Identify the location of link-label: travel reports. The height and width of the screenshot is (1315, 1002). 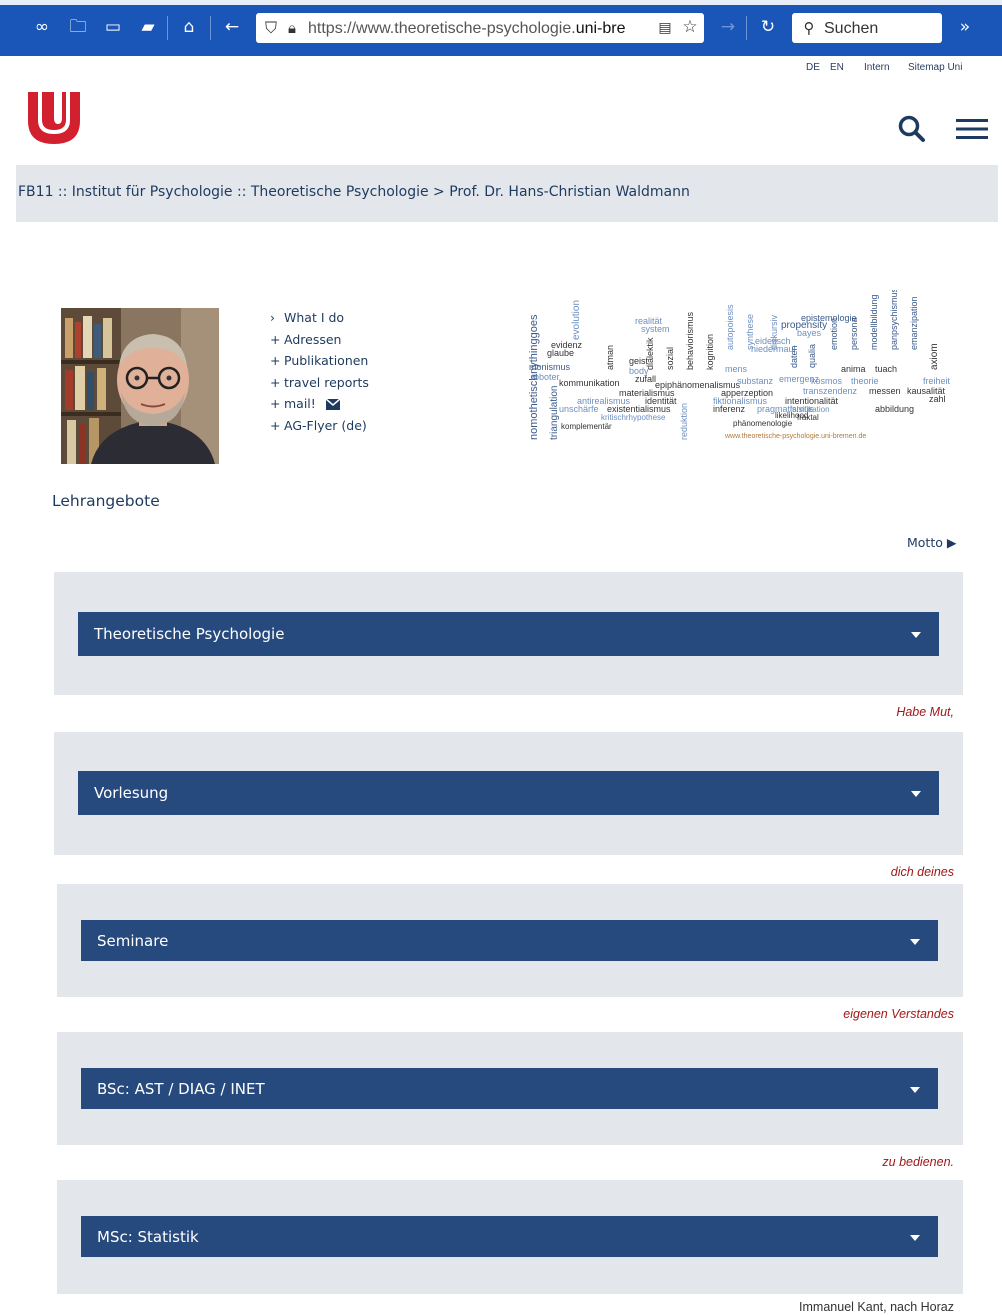
(326, 382).